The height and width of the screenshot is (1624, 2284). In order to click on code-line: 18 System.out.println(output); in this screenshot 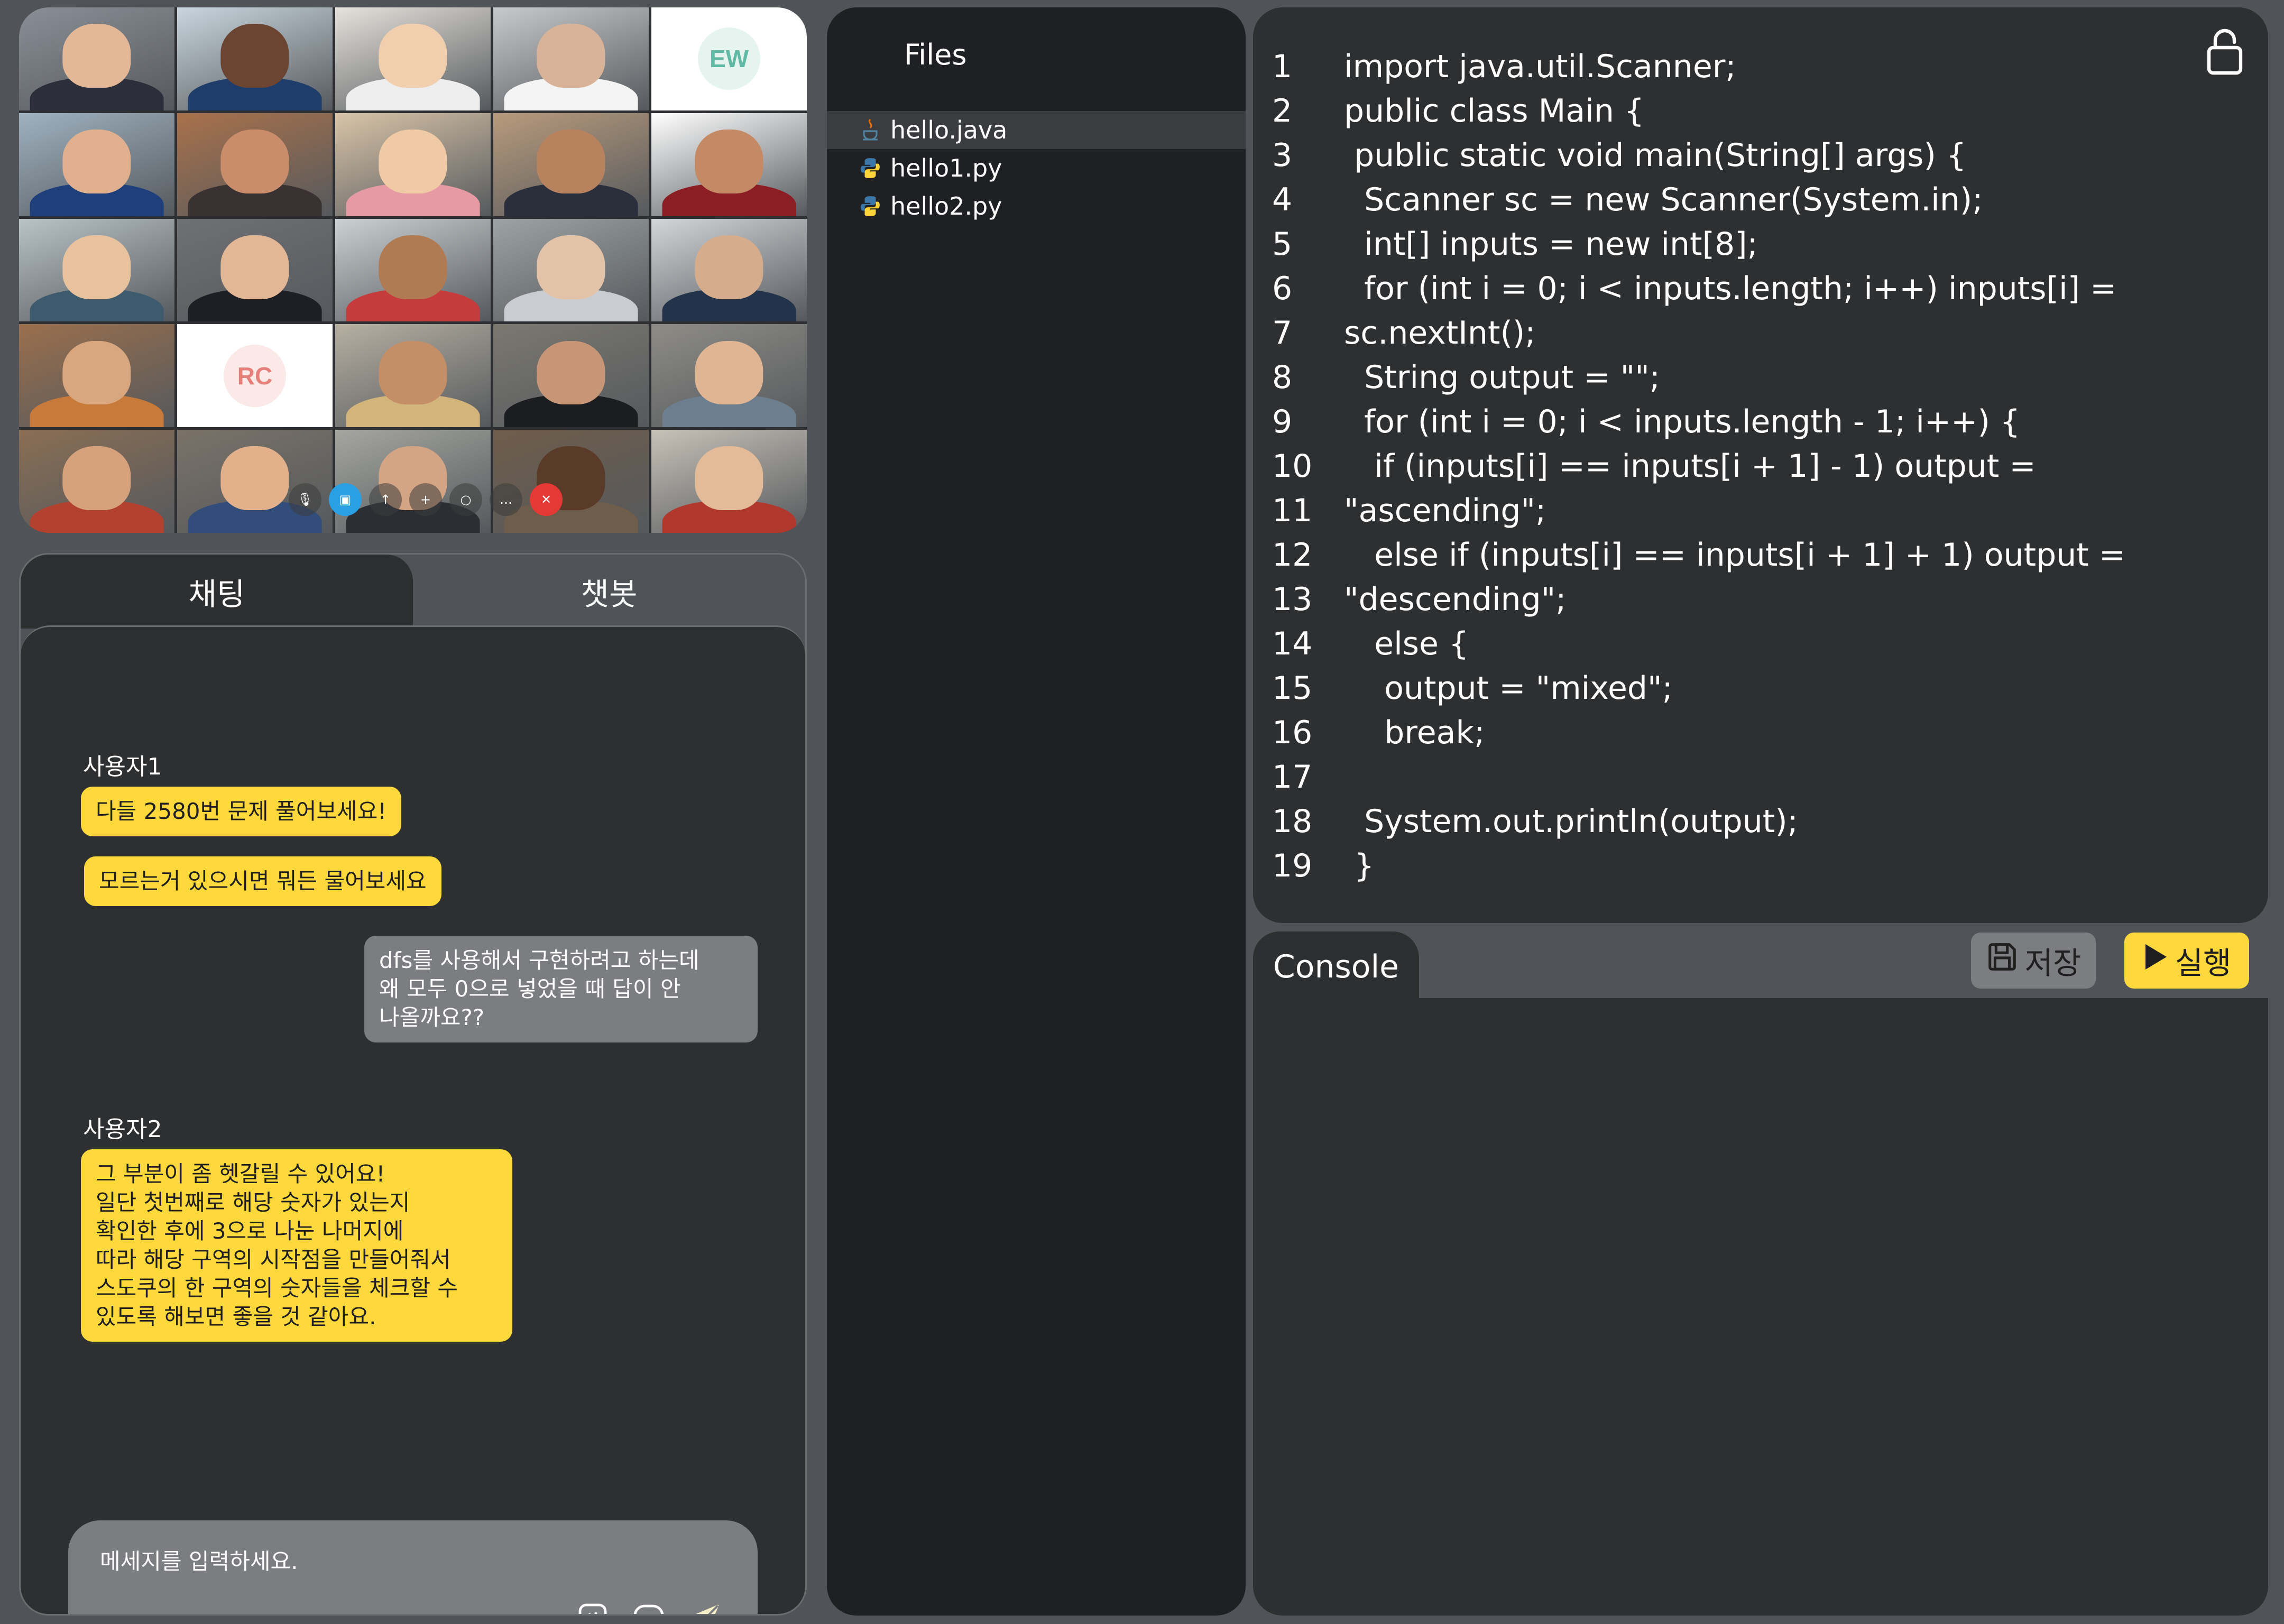, I will do `click(1698, 821)`.